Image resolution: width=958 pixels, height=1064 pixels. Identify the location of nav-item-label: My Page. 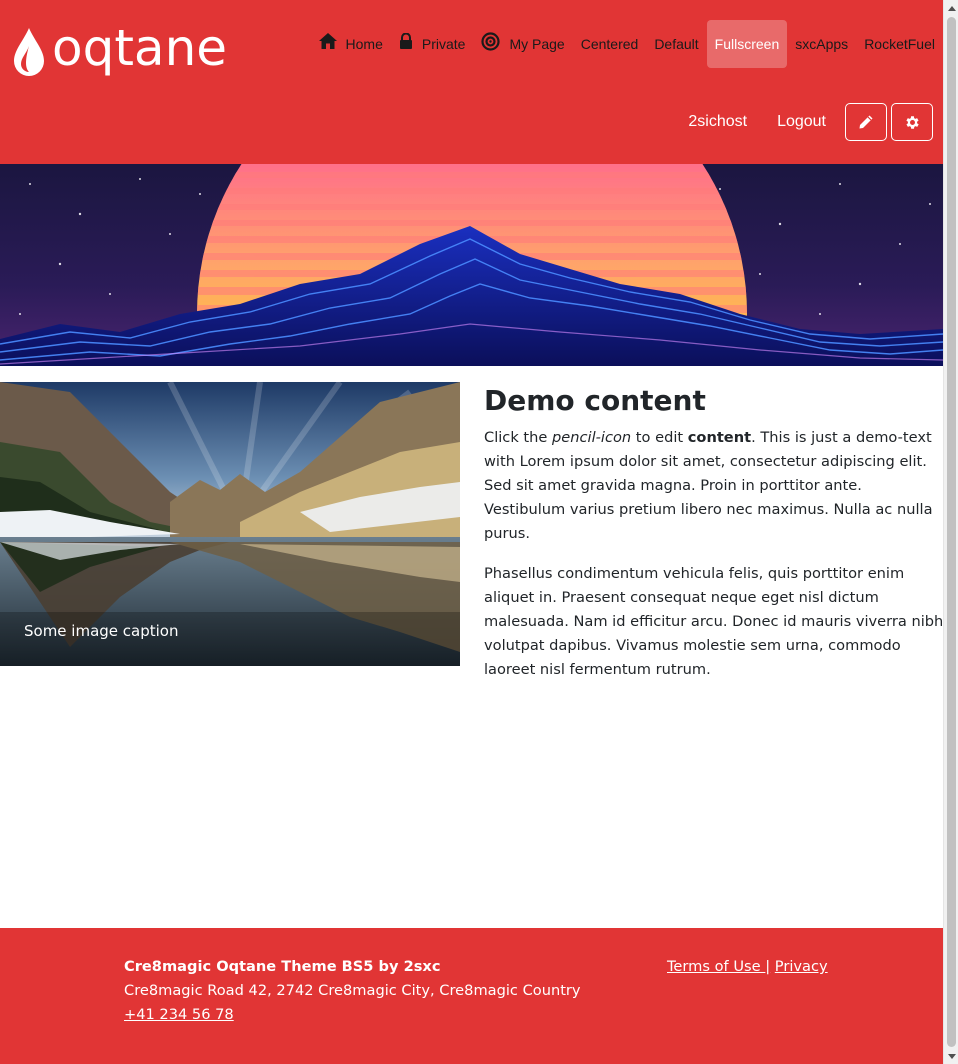
(537, 44).